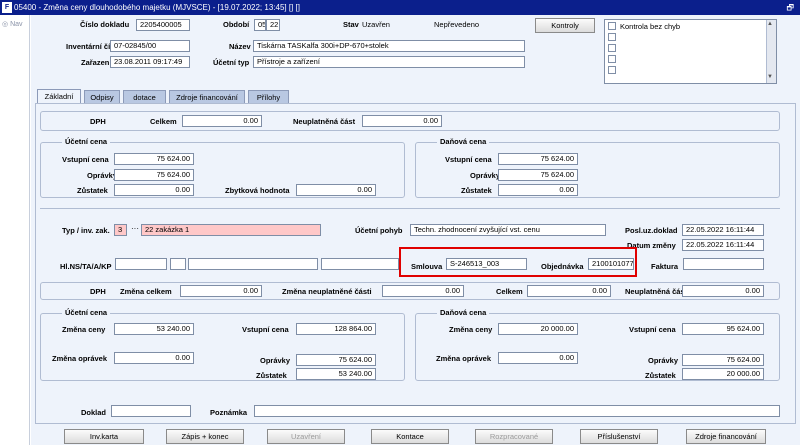 This screenshot has width=800, height=445. Describe the element at coordinates (336, 360) in the screenshot. I see `opravky2-field: 75 624.00` at that location.